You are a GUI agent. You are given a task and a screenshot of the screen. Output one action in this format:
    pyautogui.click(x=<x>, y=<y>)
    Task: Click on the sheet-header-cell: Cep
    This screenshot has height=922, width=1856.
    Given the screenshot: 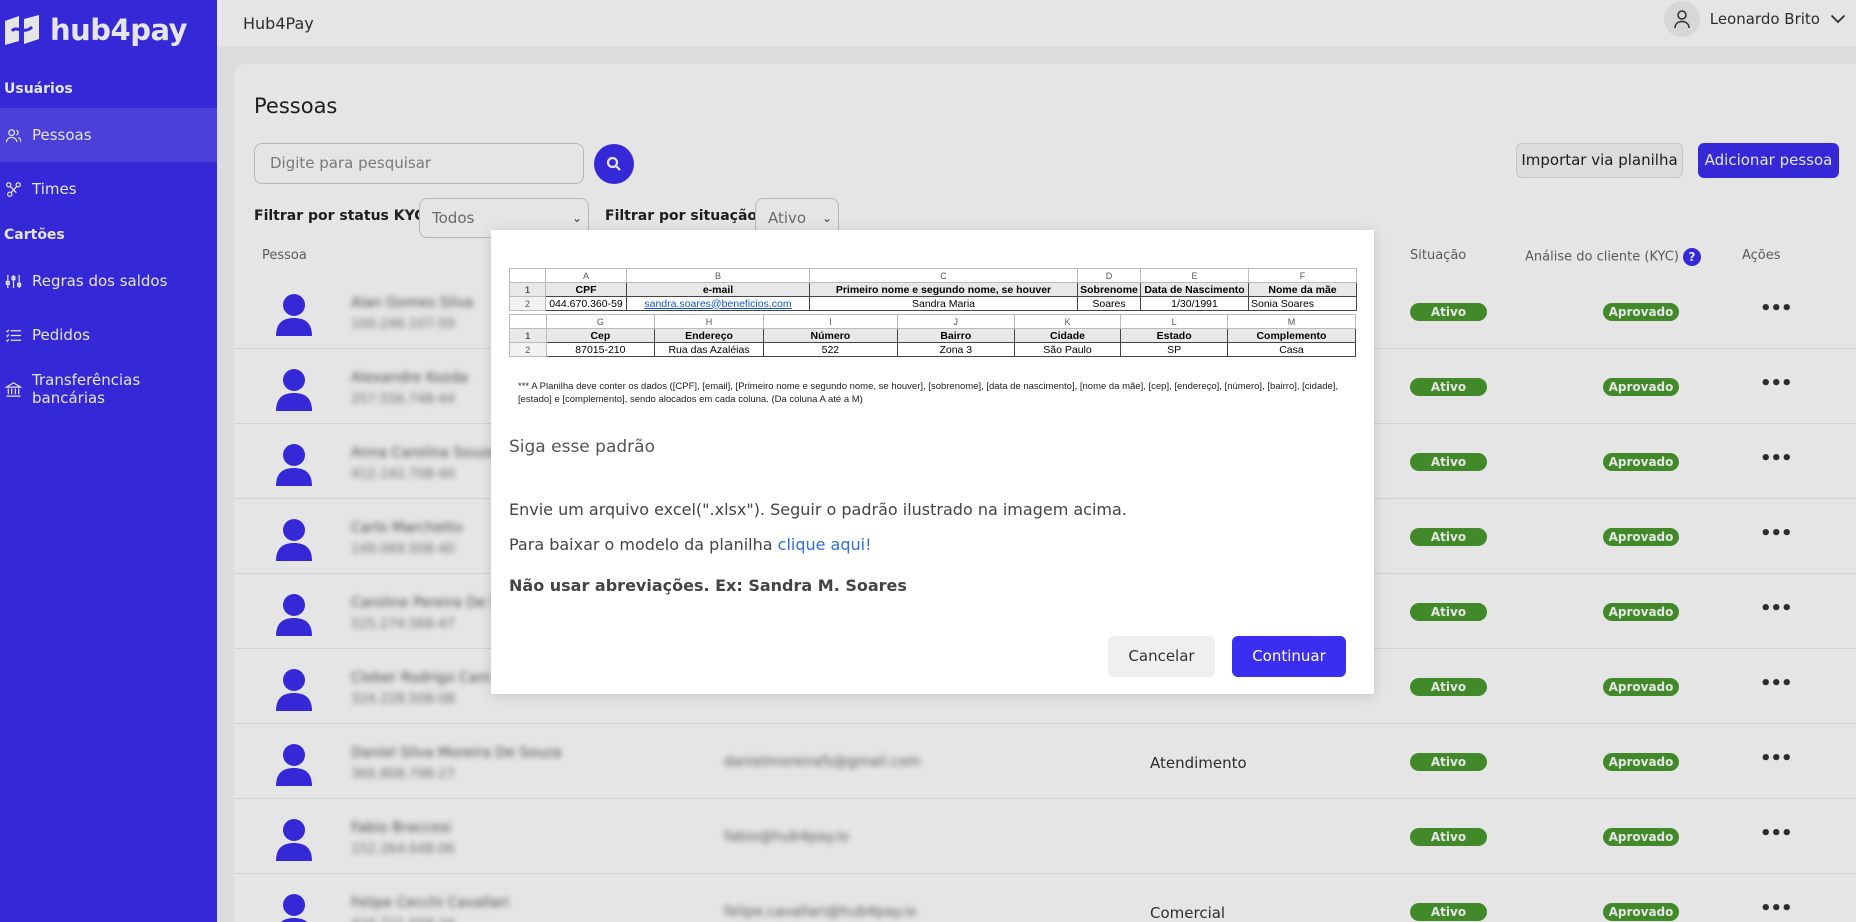 What is the action you would take?
    pyautogui.click(x=600, y=335)
    